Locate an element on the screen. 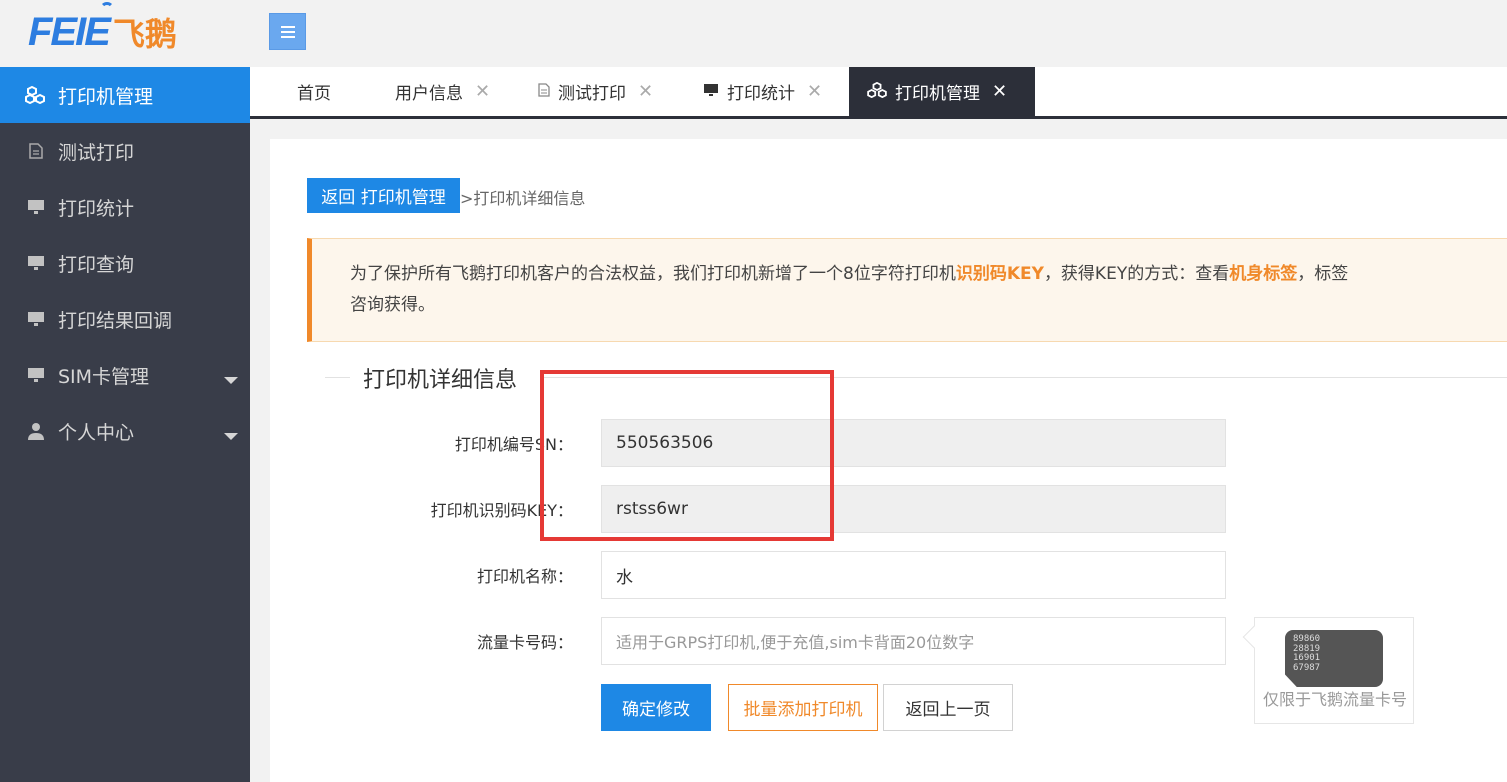  back-to-printer-management-button: 返回 打印机管理 is located at coordinates (383, 195).